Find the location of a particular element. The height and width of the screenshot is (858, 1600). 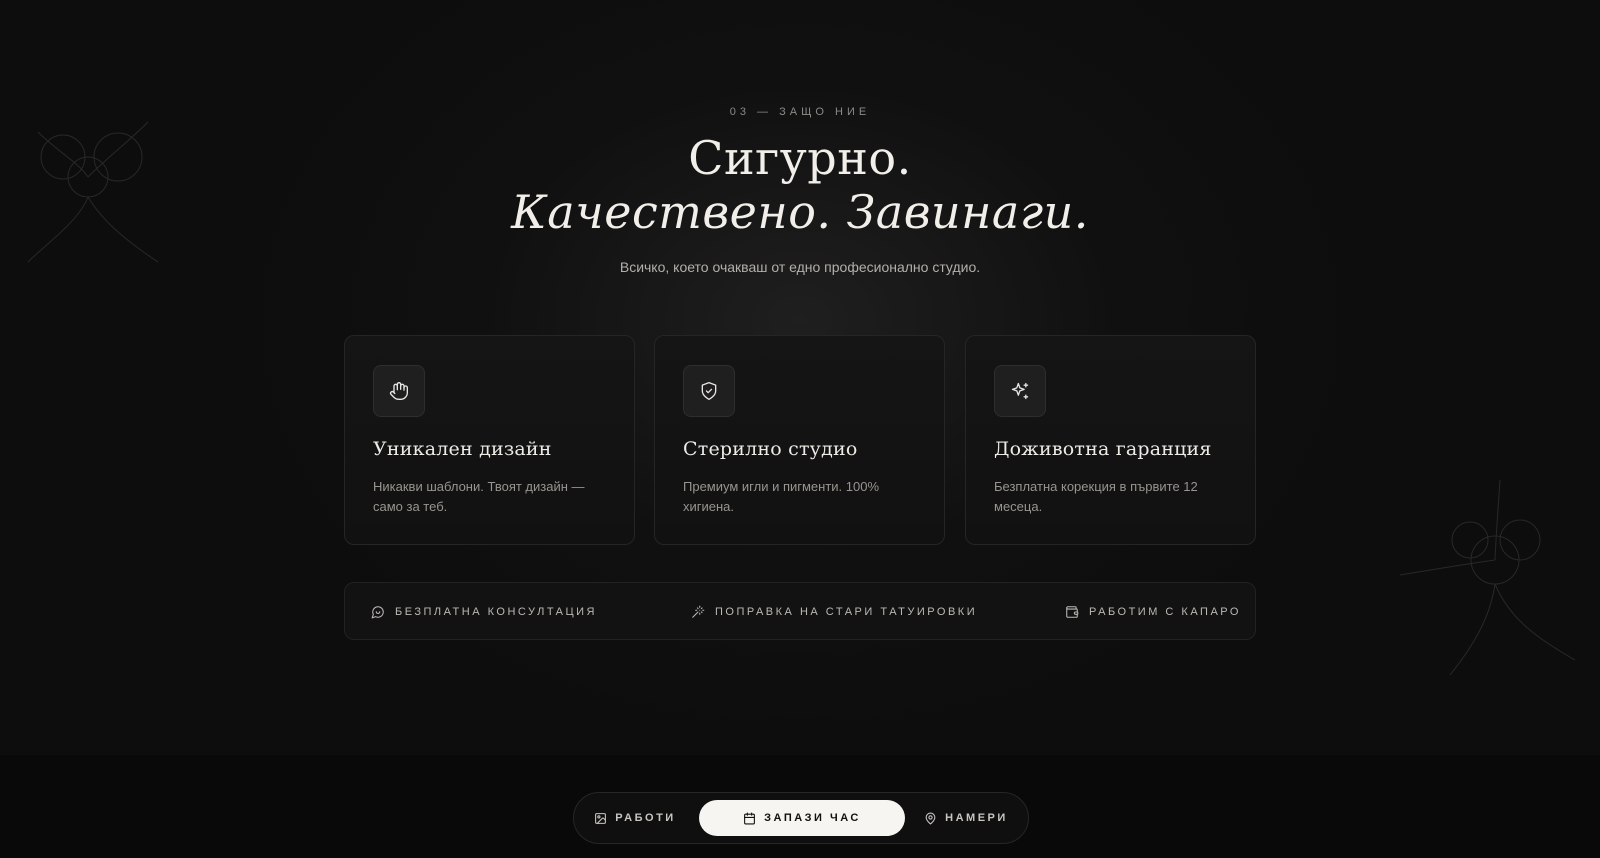

card-title: Стерилно студио is located at coordinates (770, 449).